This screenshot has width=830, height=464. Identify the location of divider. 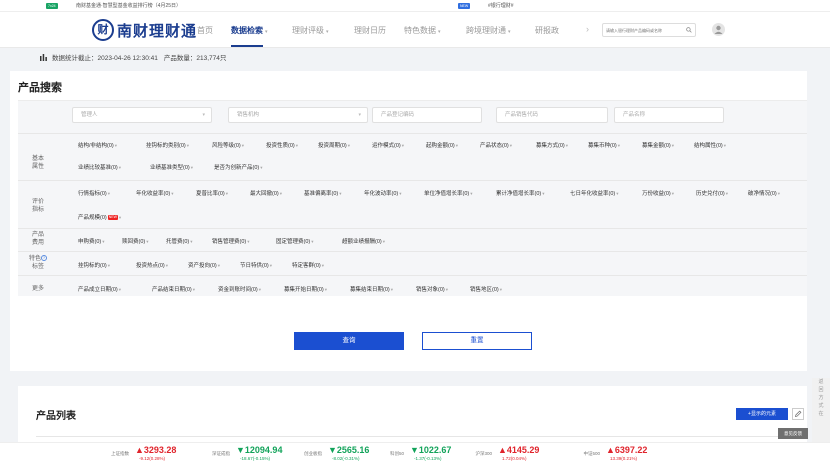
(412, 133).